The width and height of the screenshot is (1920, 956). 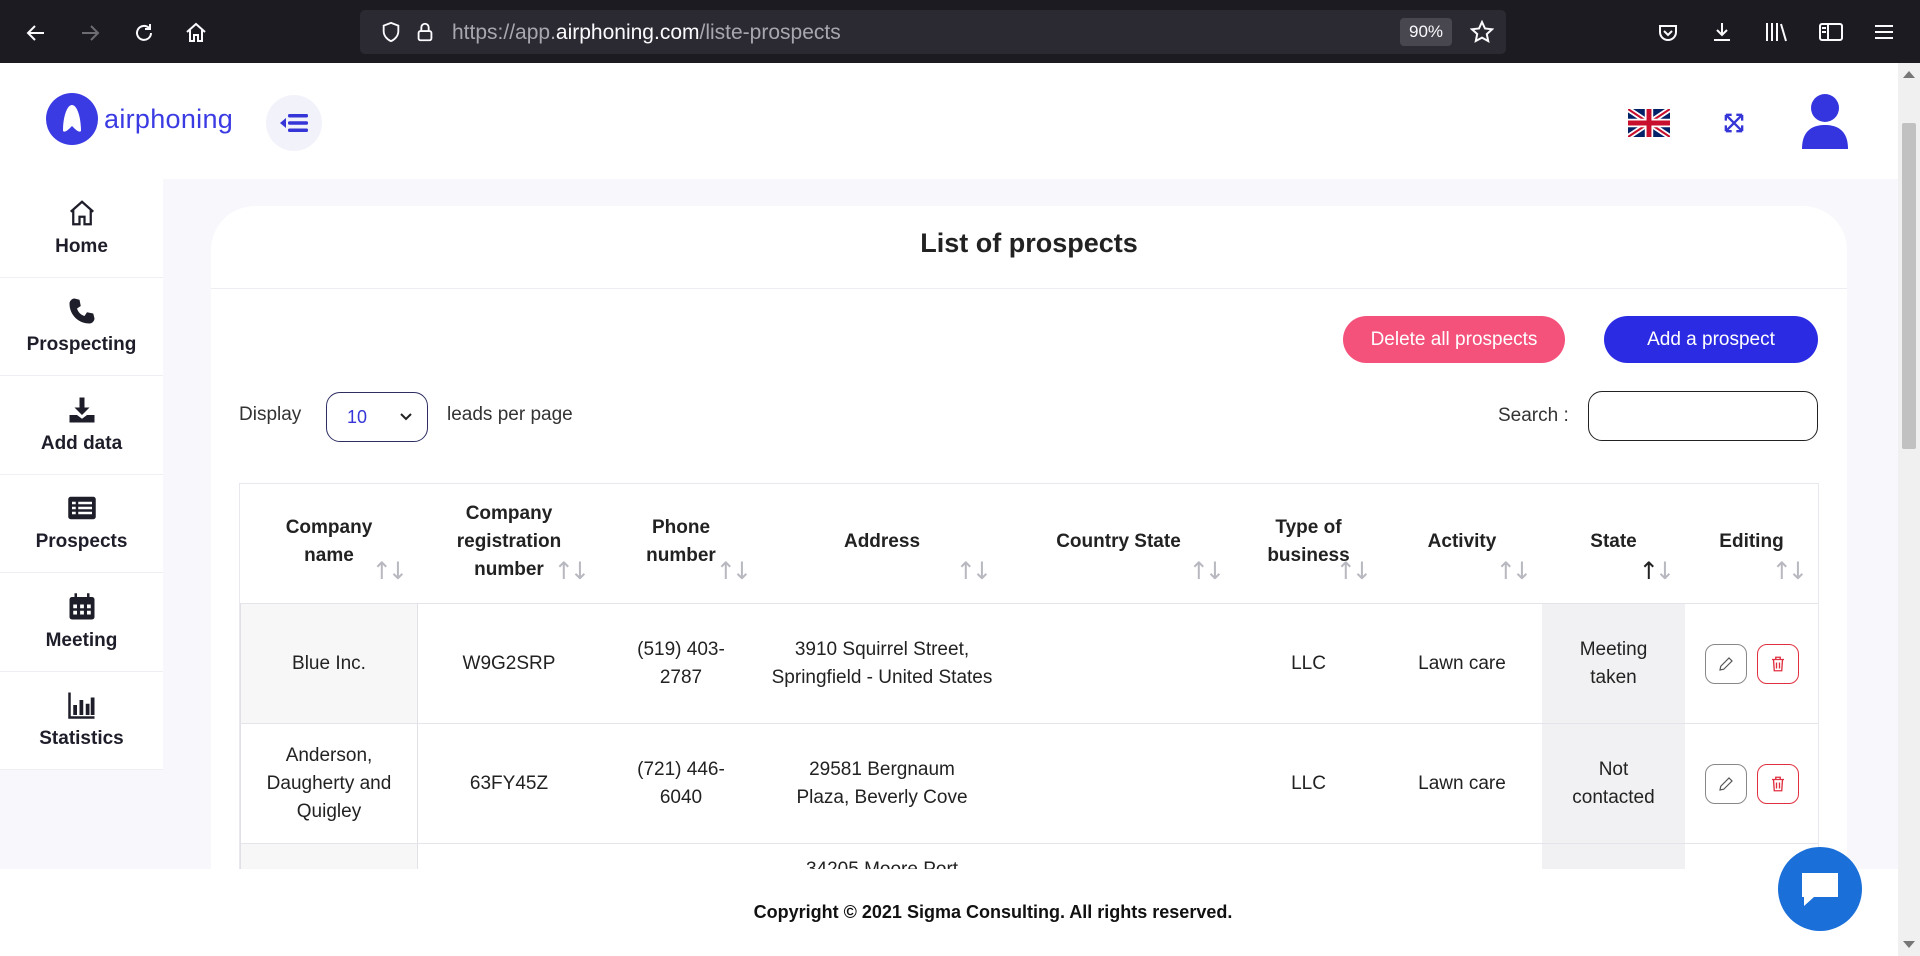 I want to click on add-prospect-button: Add a prospect, so click(x=1711, y=339).